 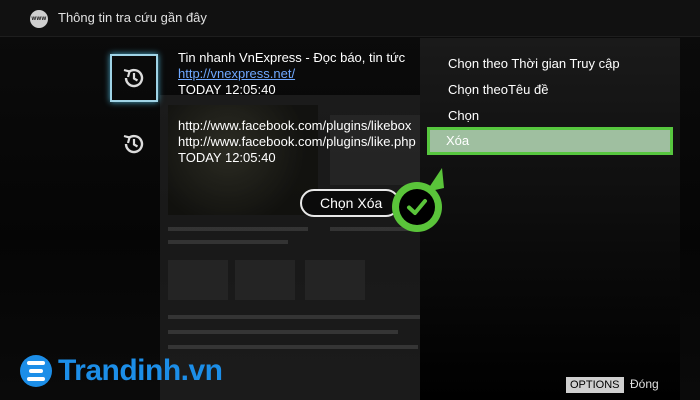 I want to click on menu-item-sort-by-access-time: Chọn theo Thời gian Truy cập, so click(x=534, y=63).